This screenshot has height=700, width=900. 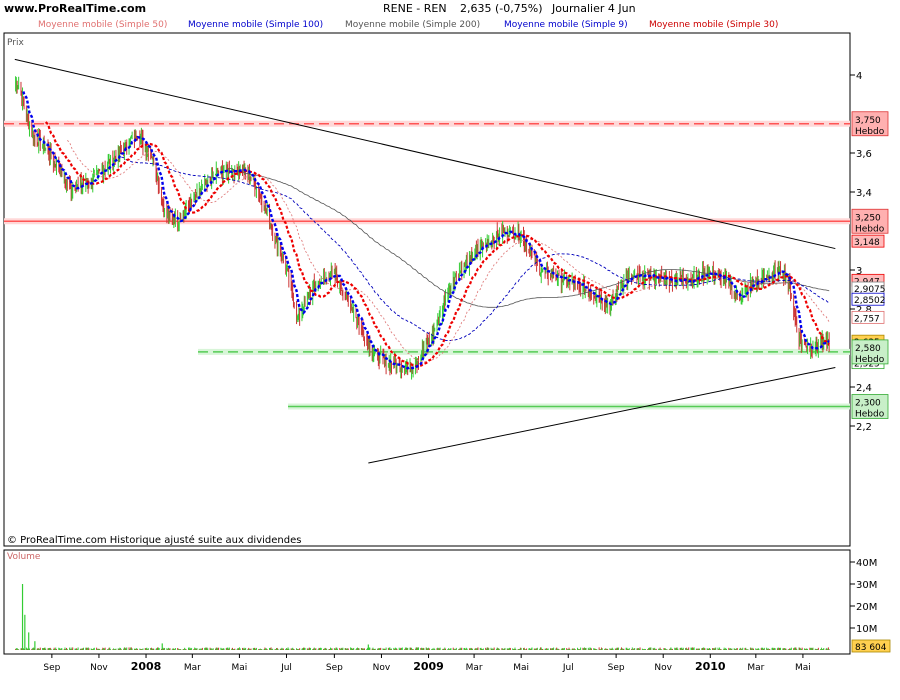 I want to click on x-tick-label: 2010, so click(x=710, y=666).